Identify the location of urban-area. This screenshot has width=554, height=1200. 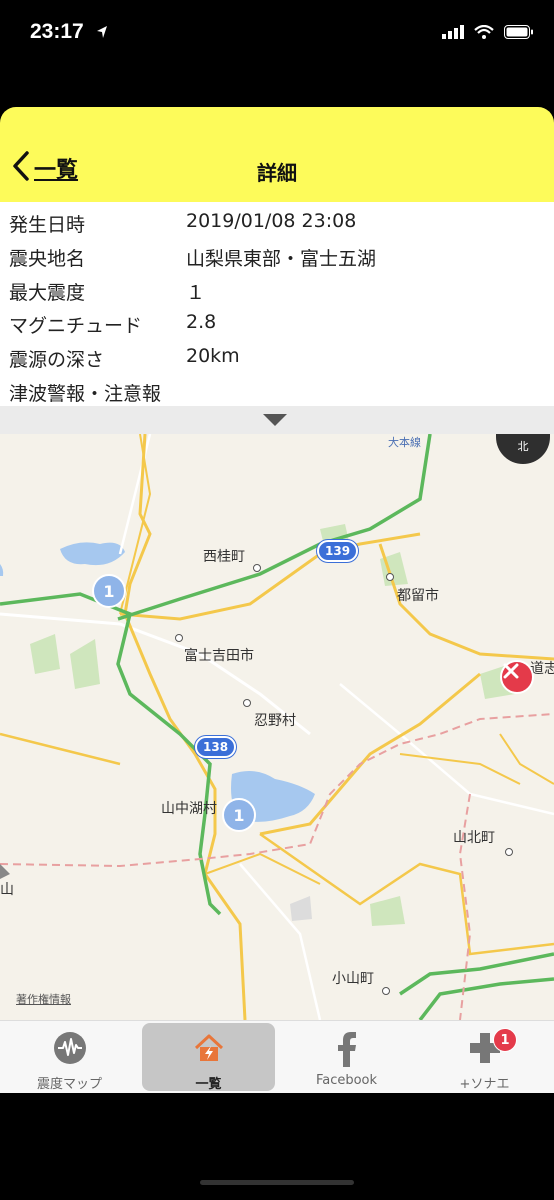
(301, 908).